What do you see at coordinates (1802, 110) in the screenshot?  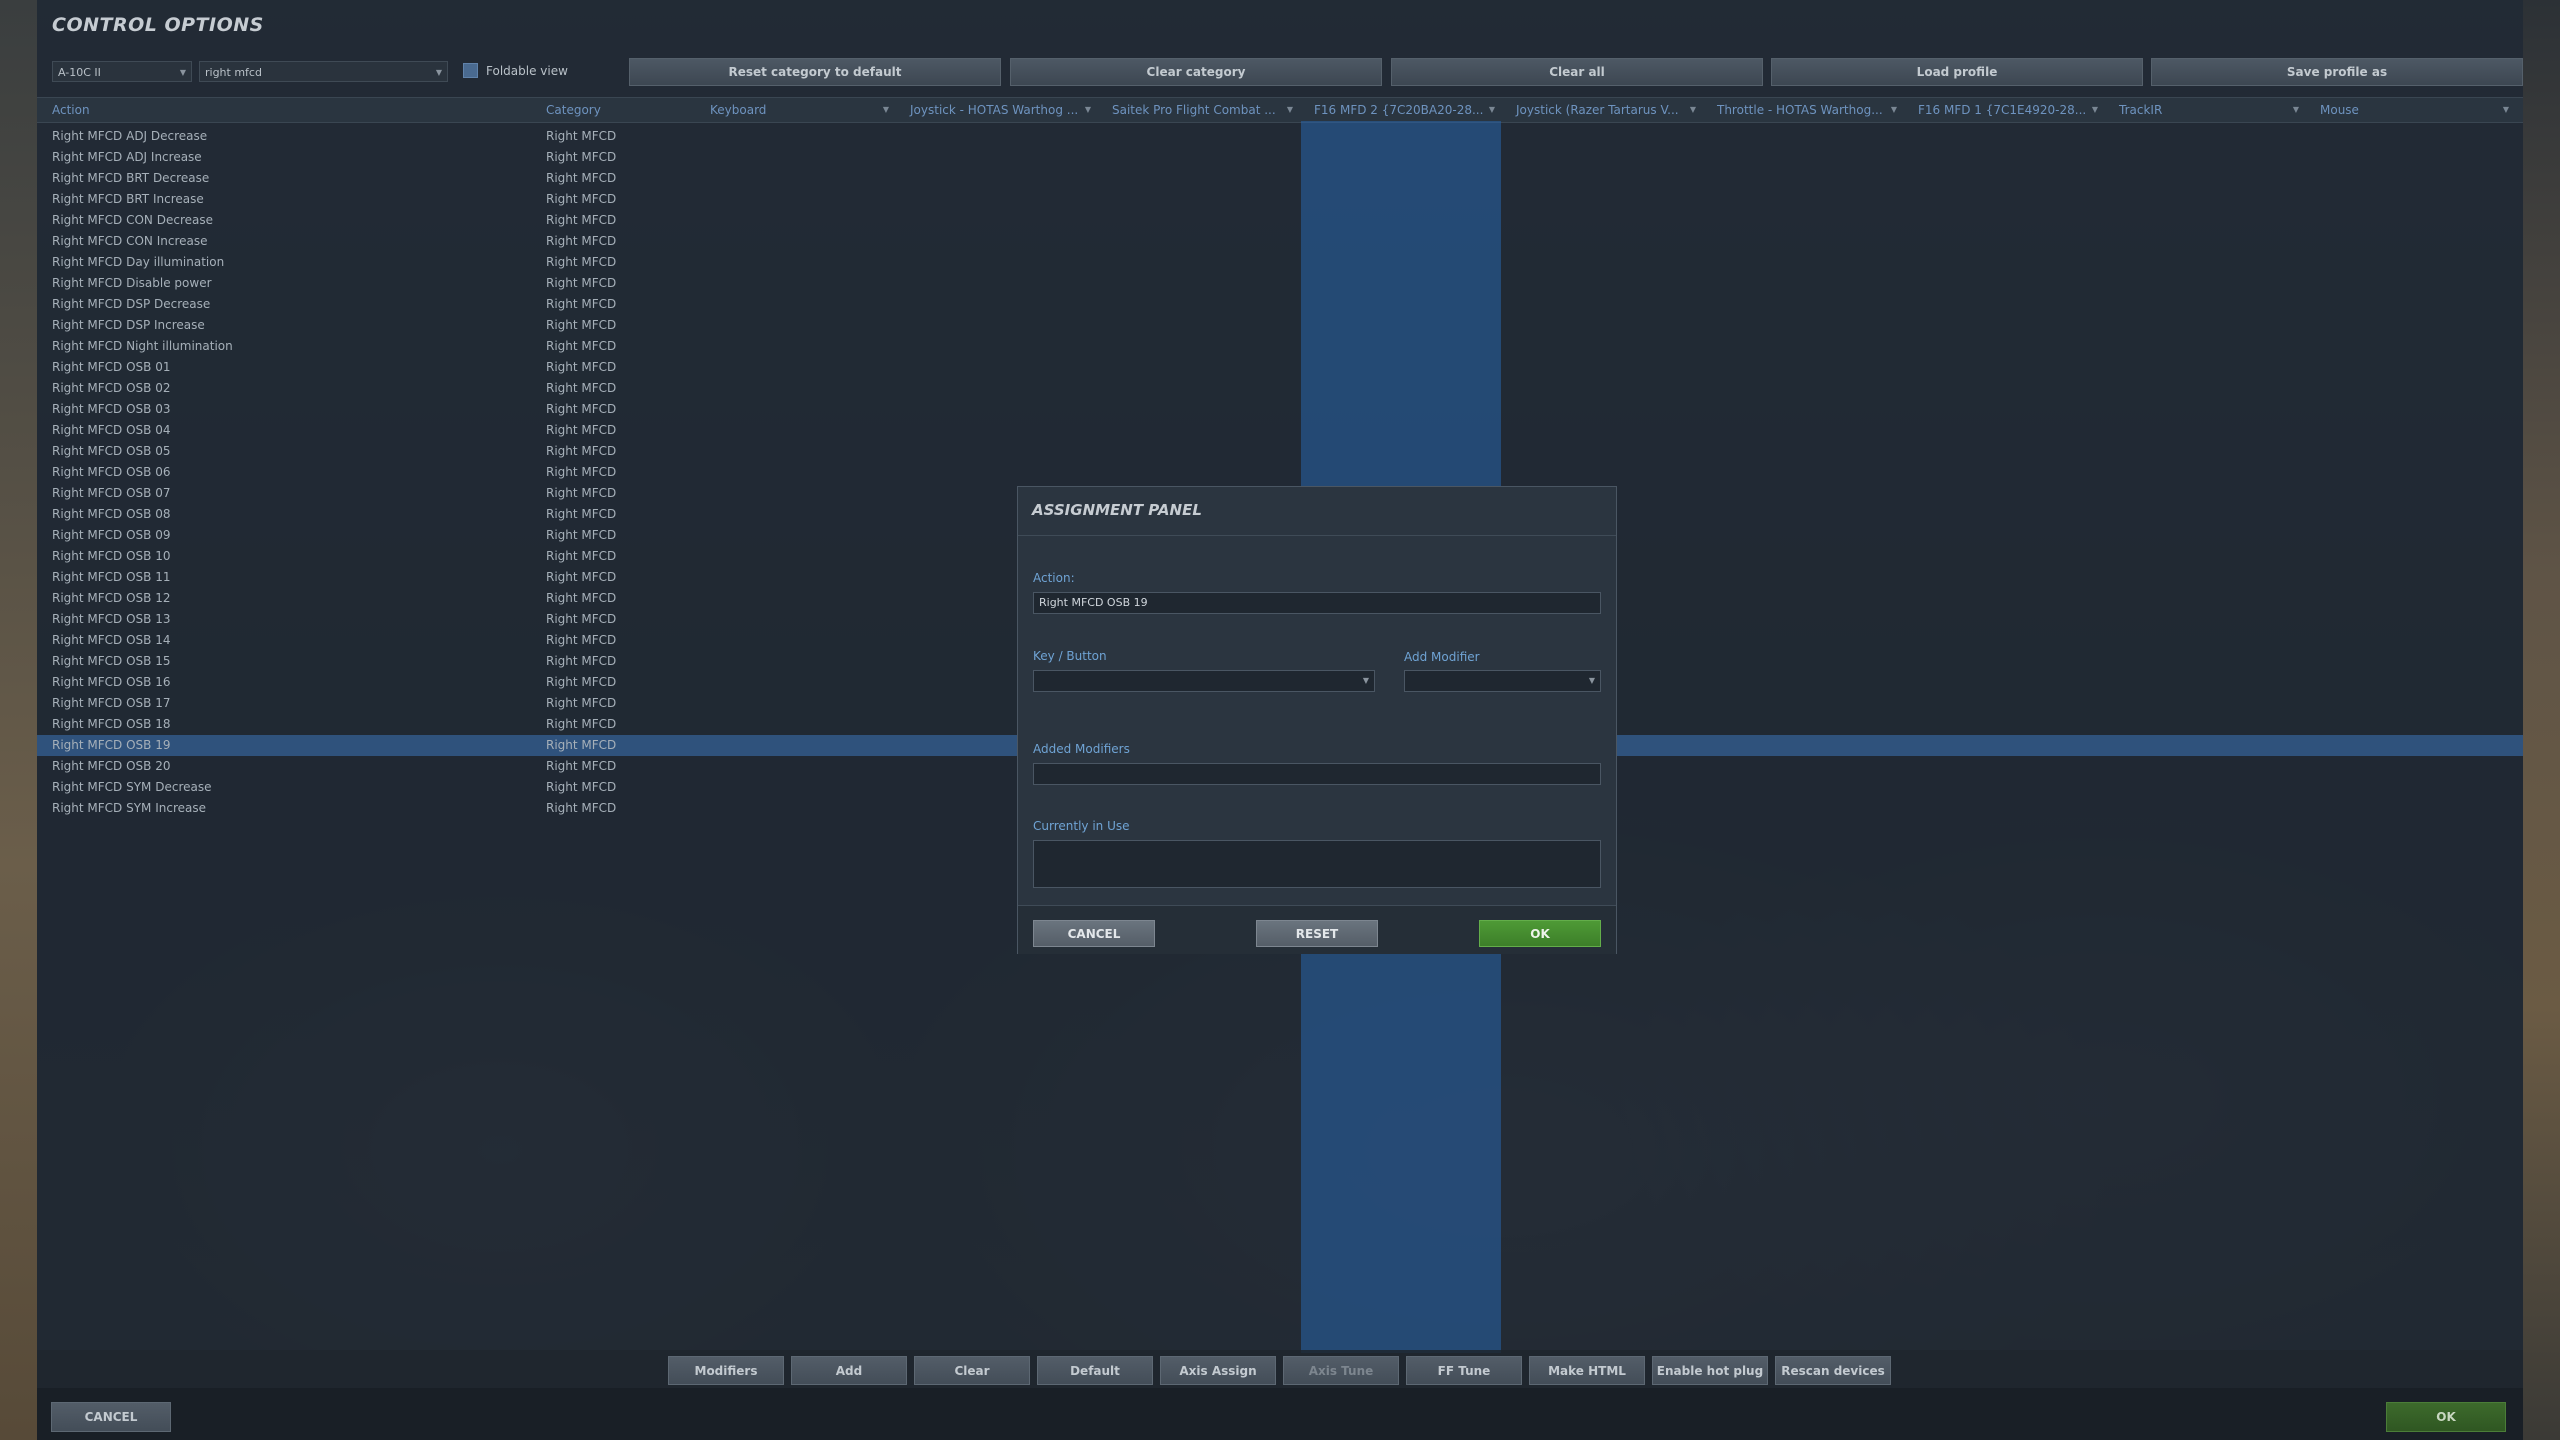 I see `column-header-throttle-hotas: Throttle - HOTAS Warthog... ▼` at bounding box center [1802, 110].